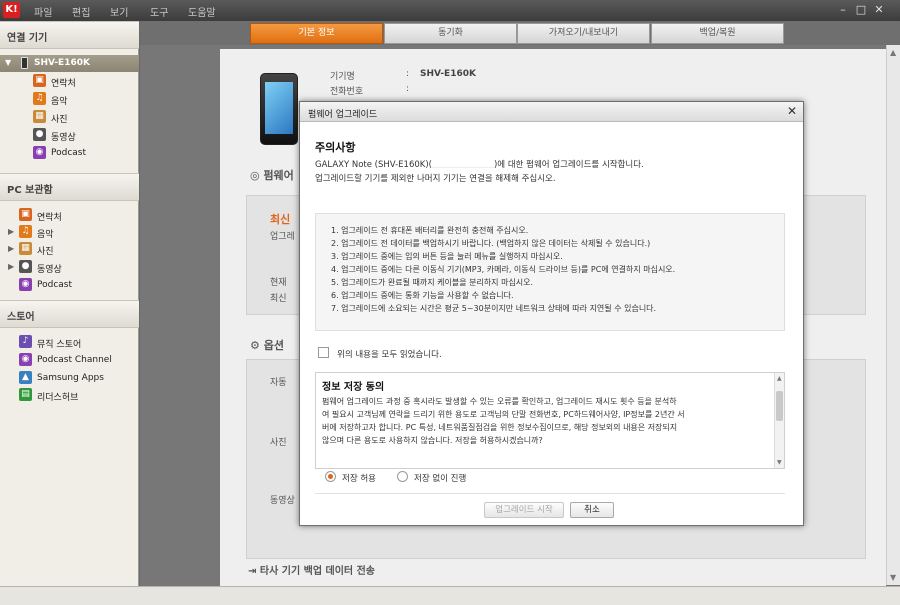  What do you see at coordinates (450, 10) in the screenshot?
I see `menu-bar: K! 파일 편집 보기 도구 도움말 – □ ✕` at bounding box center [450, 10].